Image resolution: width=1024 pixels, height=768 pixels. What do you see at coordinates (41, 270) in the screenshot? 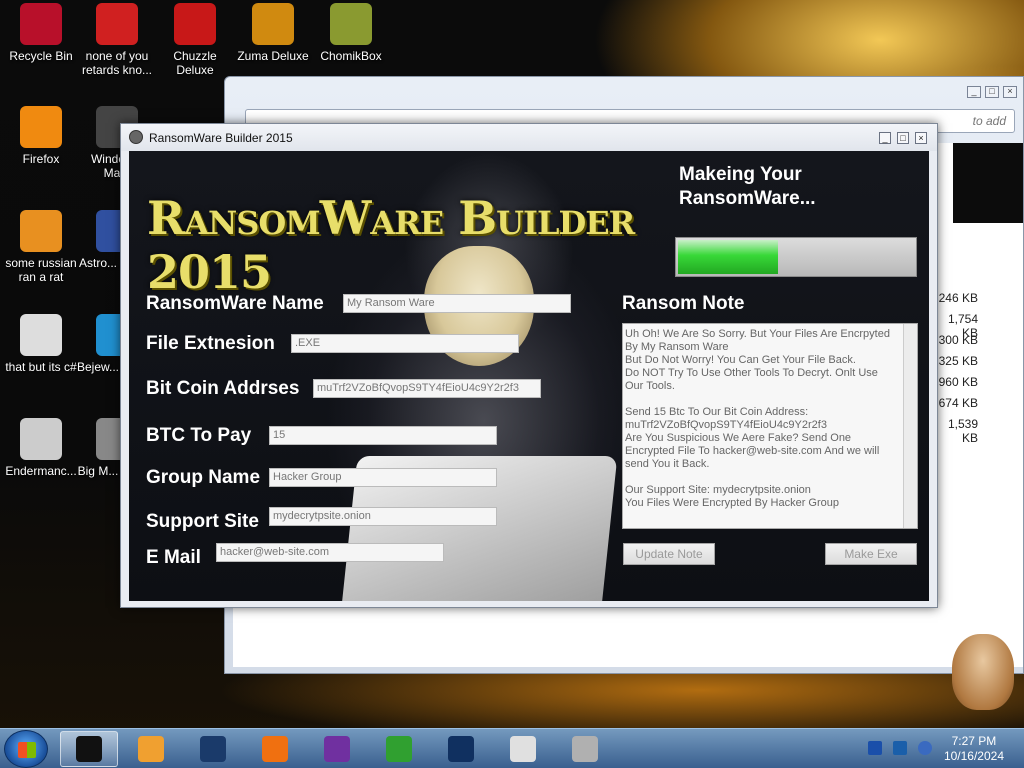
I see `desktop-icon-label: some russian ran a rat` at bounding box center [41, 270].